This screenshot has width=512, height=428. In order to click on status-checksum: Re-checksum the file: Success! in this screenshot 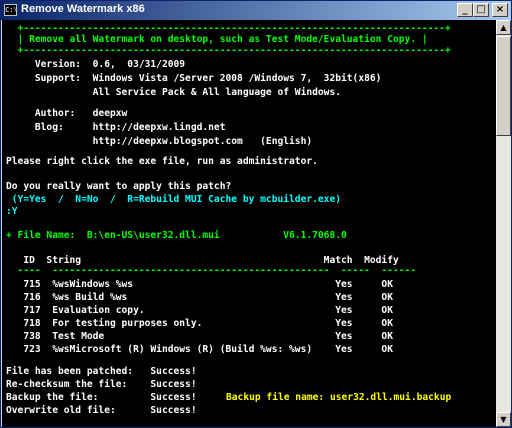, I will do `click(101, 384)`.